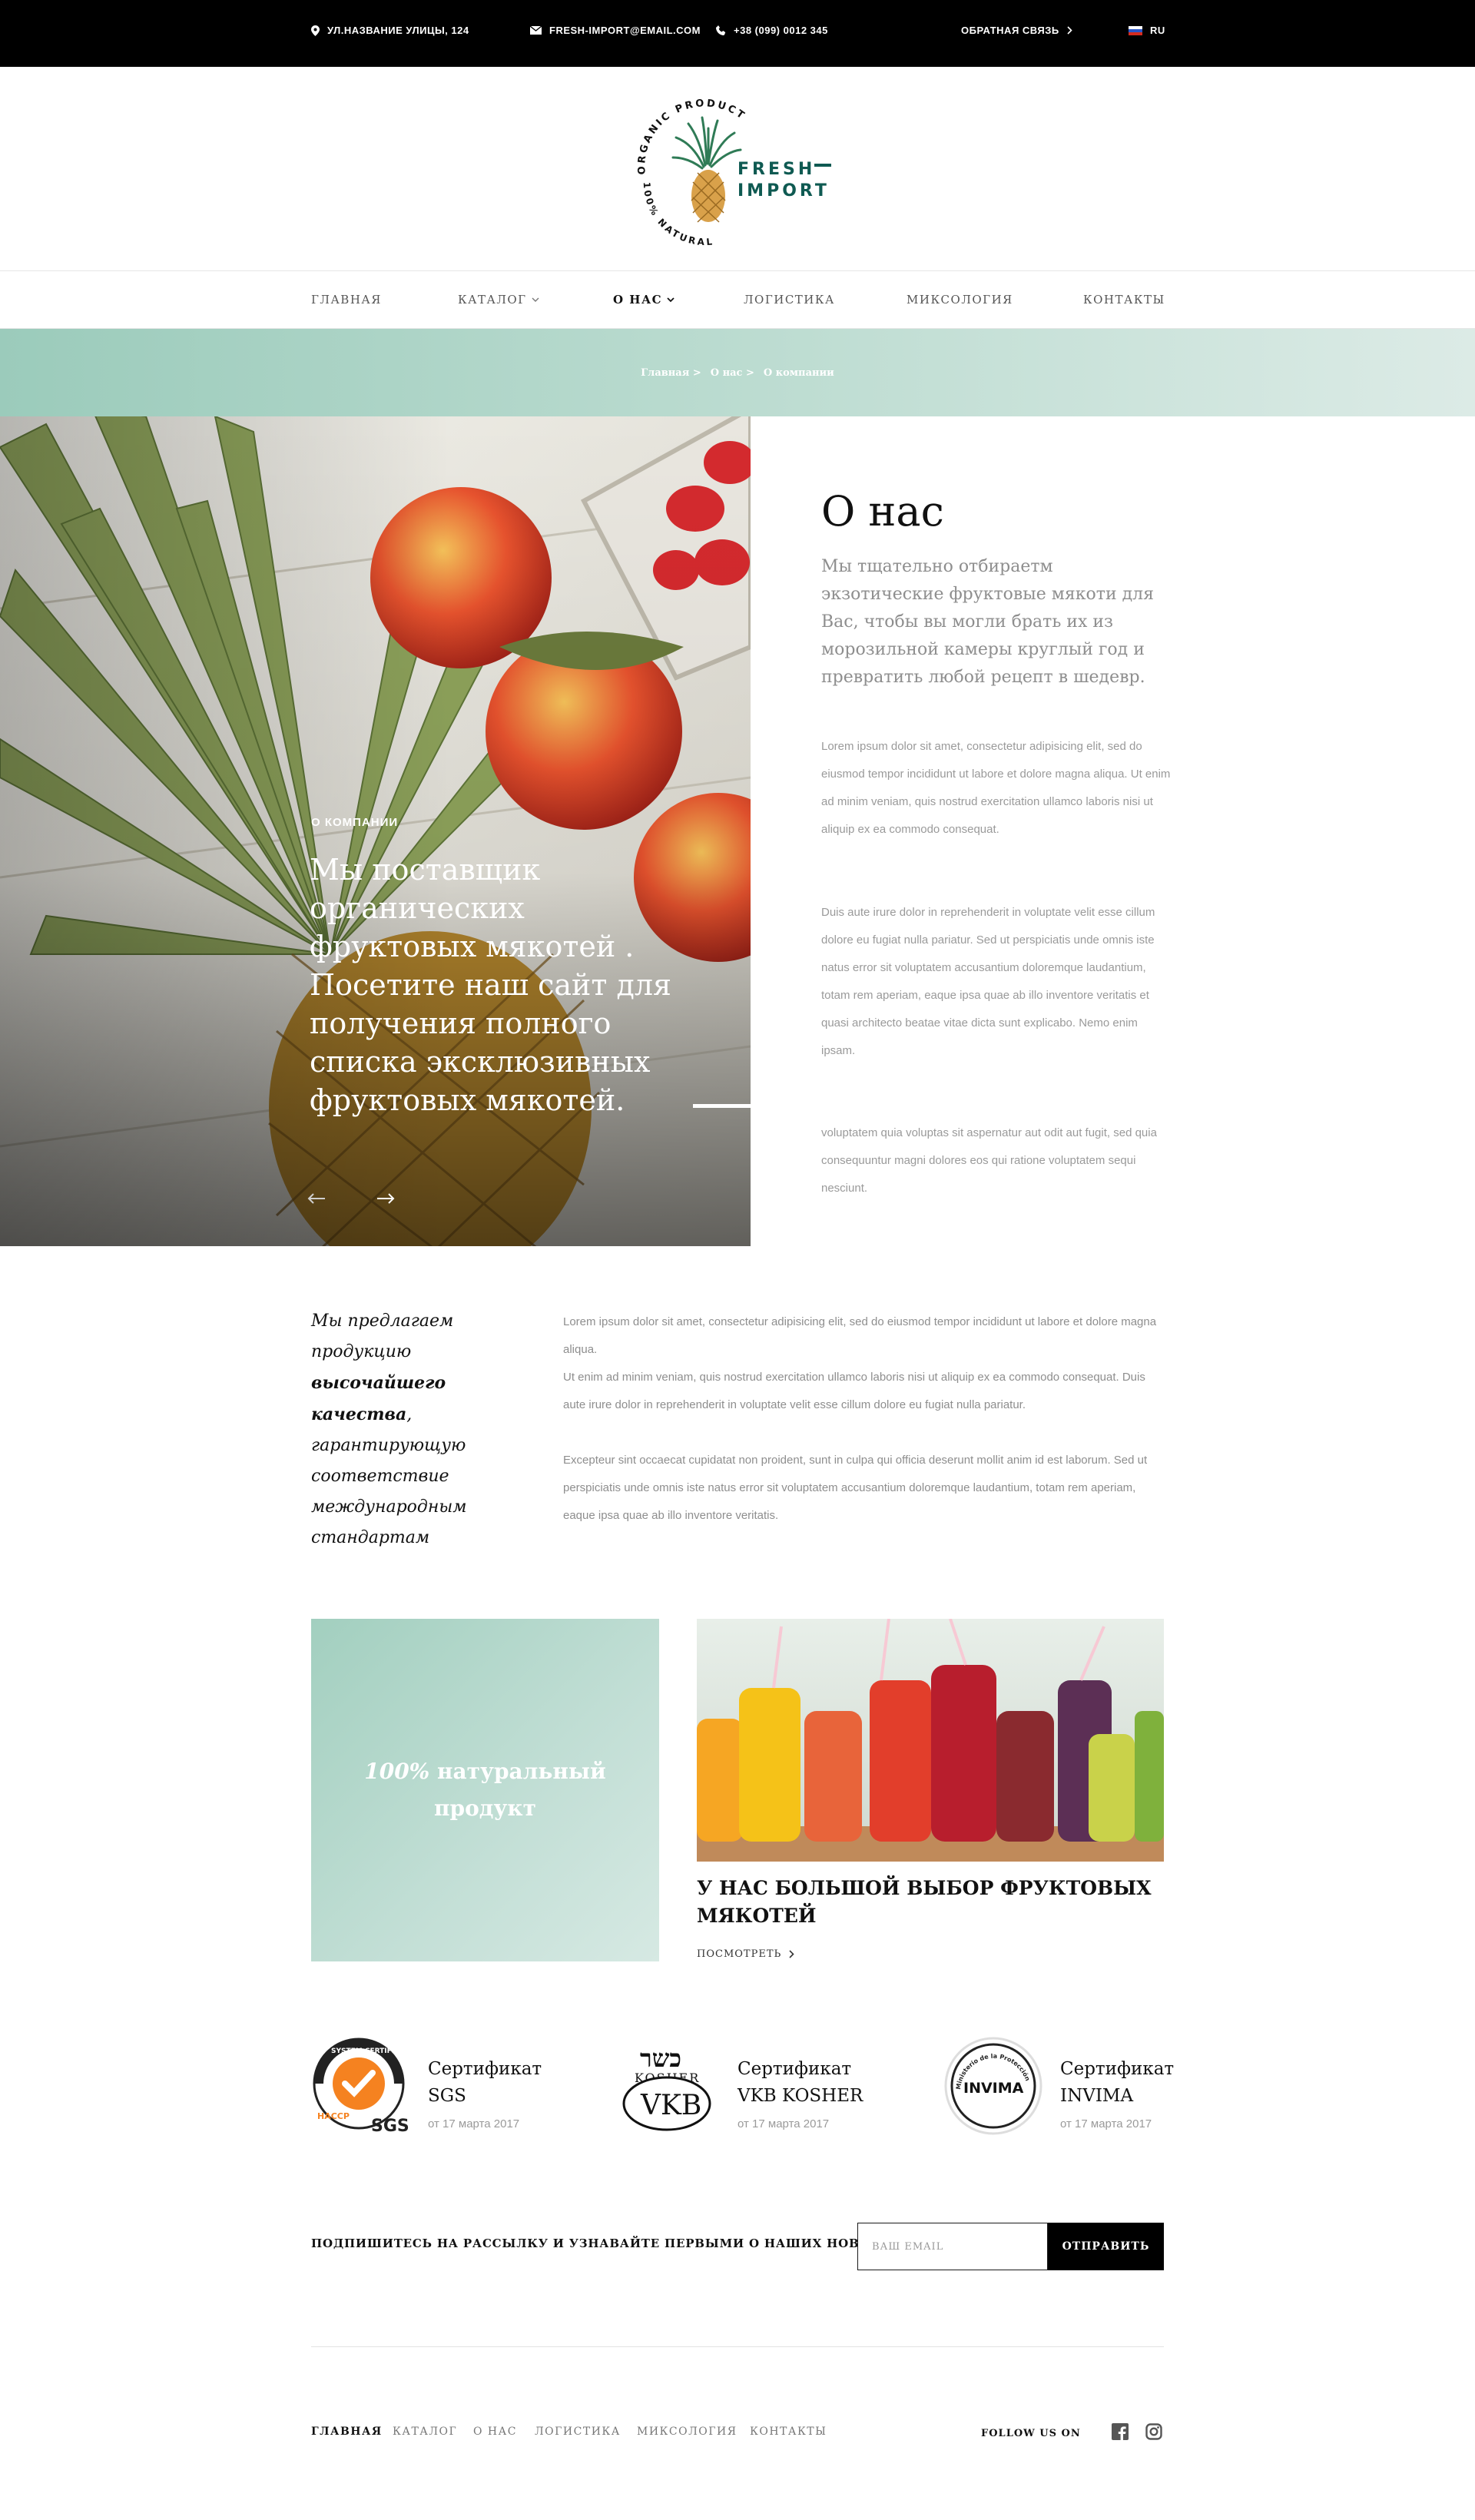 Image resolution: width=1475 pixels, height=2520 pixels. What do you see at coordinates (425, 2432) in the screenshot?
I see `footer-nav-catalog: КАТАЛОГ` at bounding box center [425, 2432].